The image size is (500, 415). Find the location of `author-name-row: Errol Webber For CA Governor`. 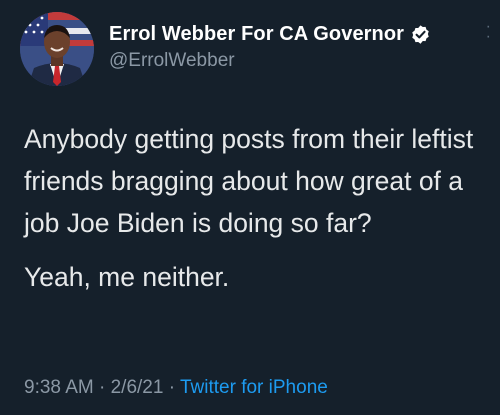

author-name-row: Errol Webber For CA Governor is located at coordinates (270, 34).